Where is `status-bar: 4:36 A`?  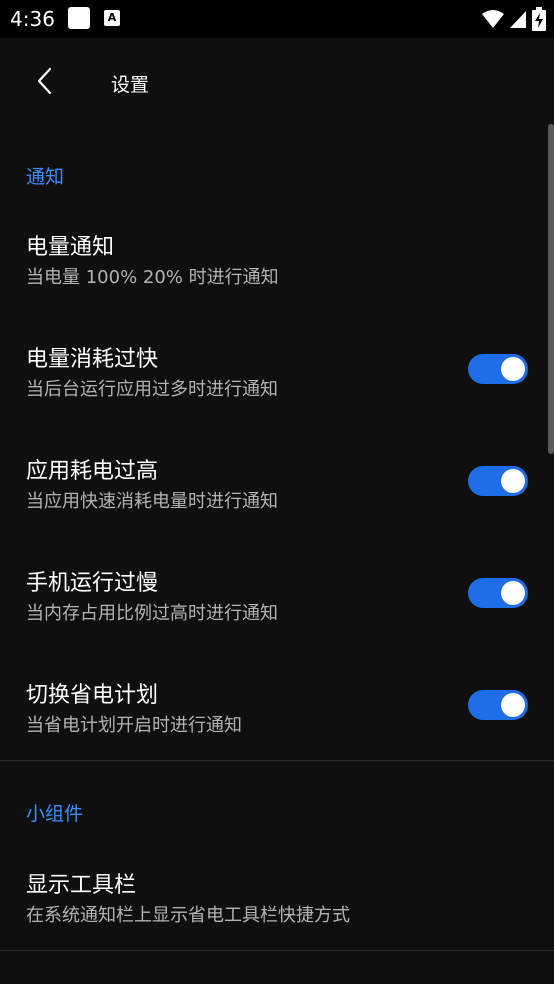
status-bar: 4:36 A is located at coordinates (277, 19).